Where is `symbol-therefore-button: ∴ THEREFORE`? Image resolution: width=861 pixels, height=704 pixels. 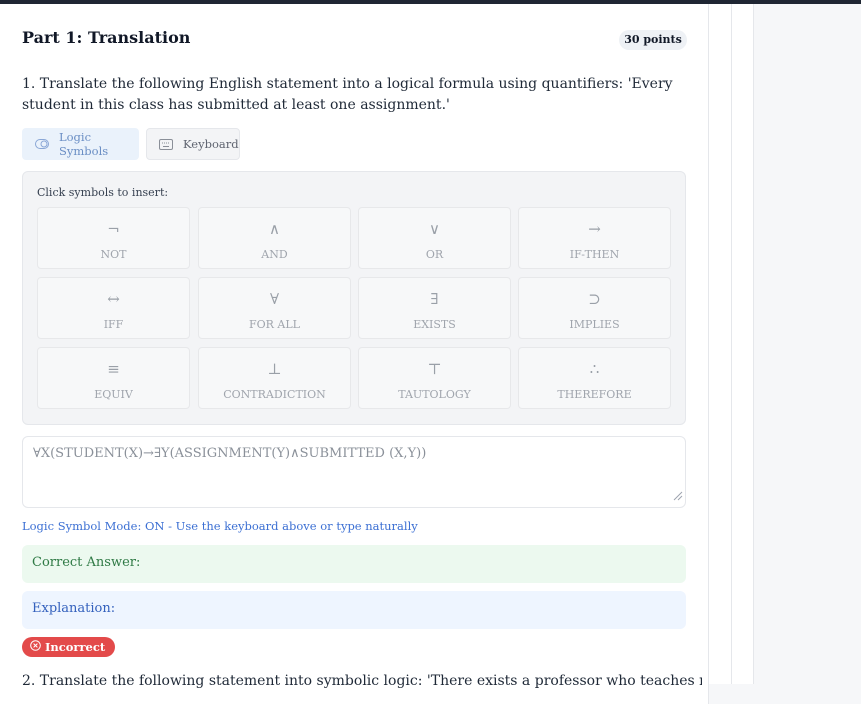 symbol-therefore-button: ∴ THEREFORE is located at coordinates (594, 378).